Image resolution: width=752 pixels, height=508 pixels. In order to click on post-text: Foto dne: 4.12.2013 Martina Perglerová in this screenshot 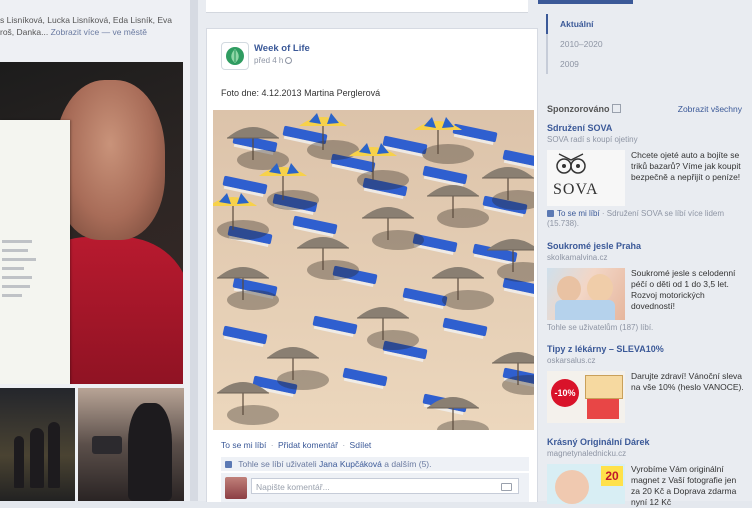, I will do `click(301, 93)`.